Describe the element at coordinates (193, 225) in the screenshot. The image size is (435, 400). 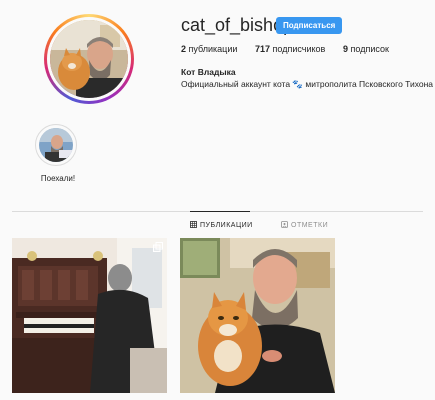
I see `grid-icon` at that location.